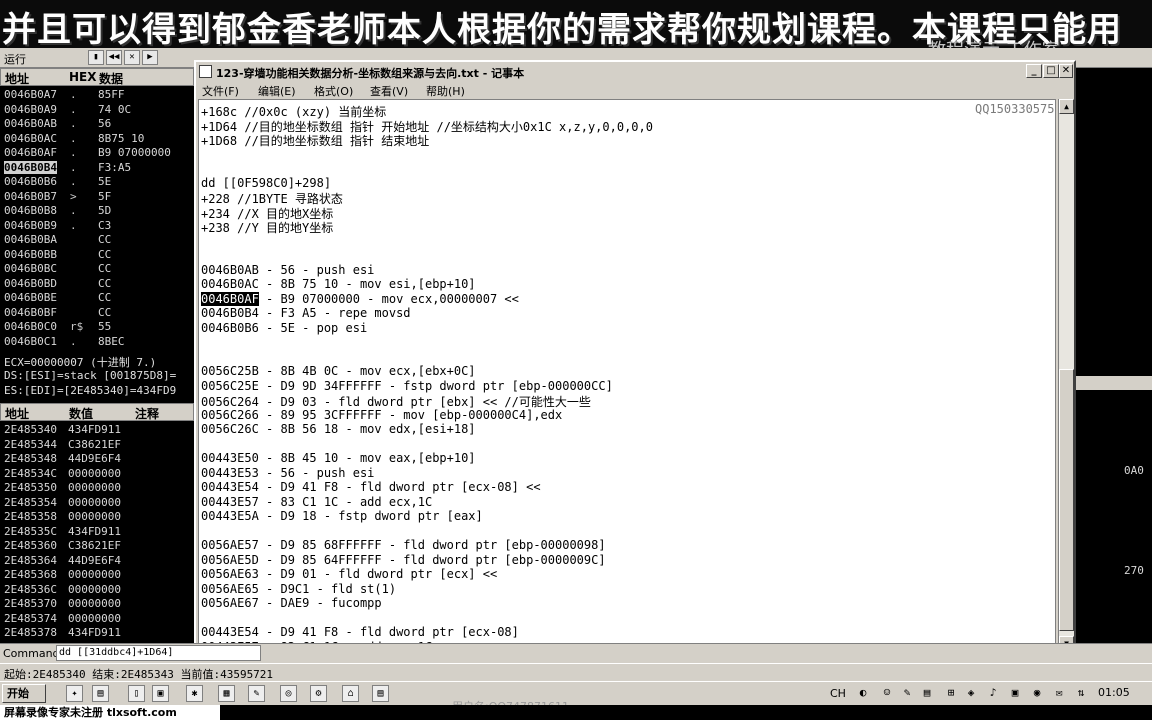  What do you see at coordinates (97, 284) in the screenshot?
I see `code-row: 0046B0BD CC` at bounding box center [97, 284].